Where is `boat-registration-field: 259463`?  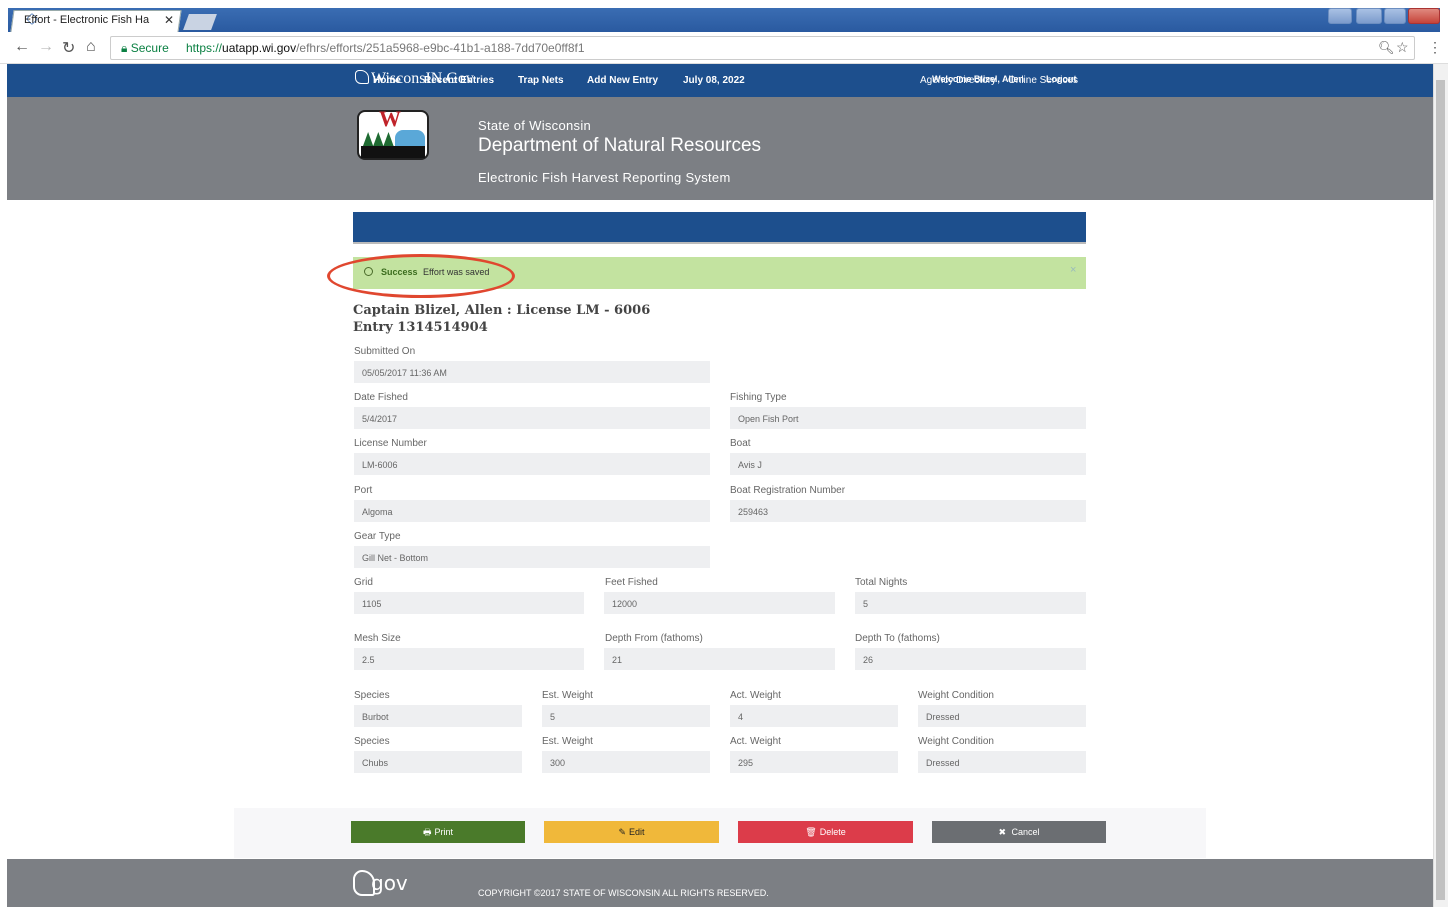 boat-registration-field: 259463 is located at coordinates (908, 511).